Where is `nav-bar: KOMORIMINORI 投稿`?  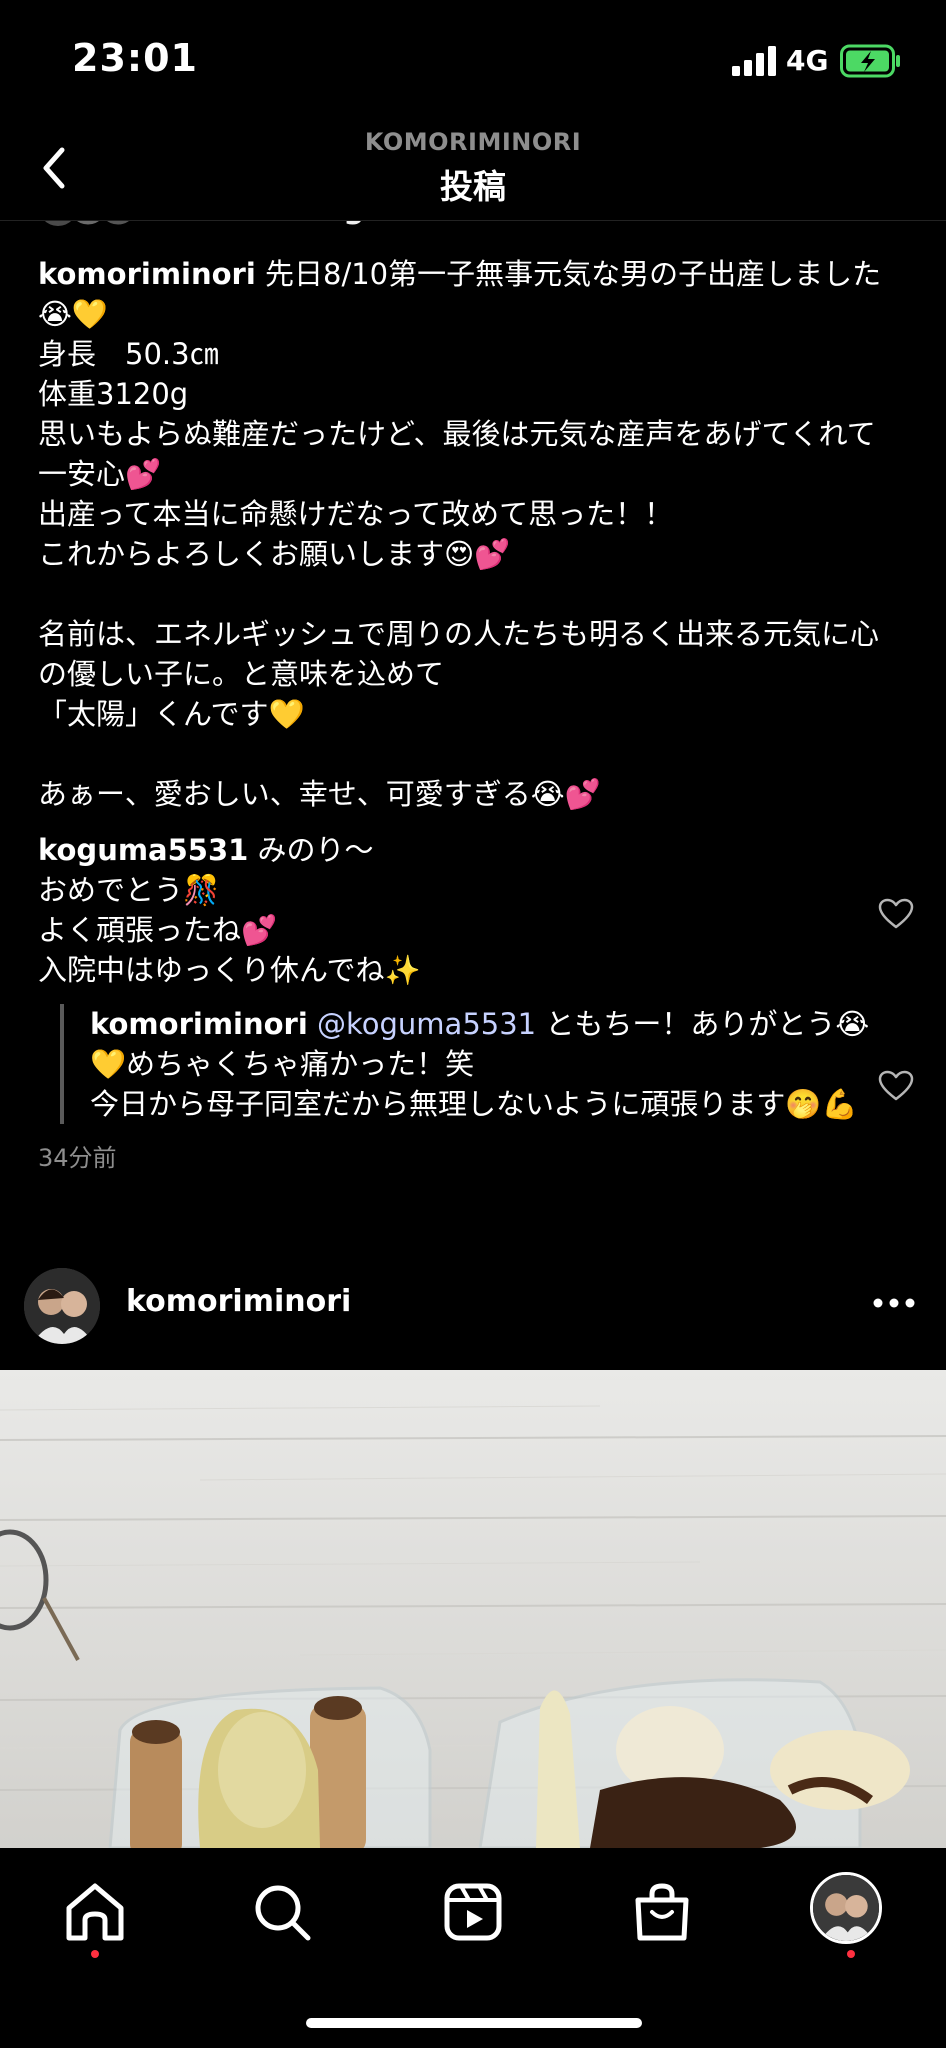
nav-bar: KOMORIMINORI 投稿 is located at coordinates (473, 170).